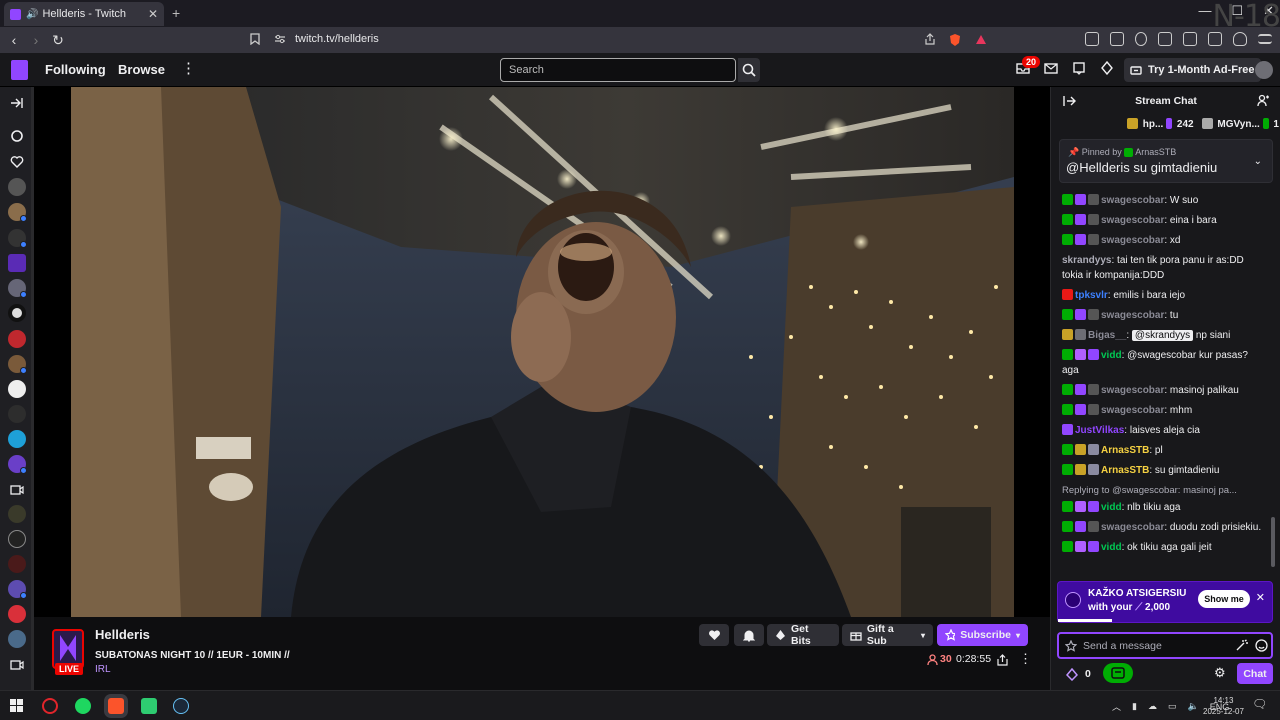 This screenshot has width=1280, height=720. I want to click on brave-icon, so click(116, 706).